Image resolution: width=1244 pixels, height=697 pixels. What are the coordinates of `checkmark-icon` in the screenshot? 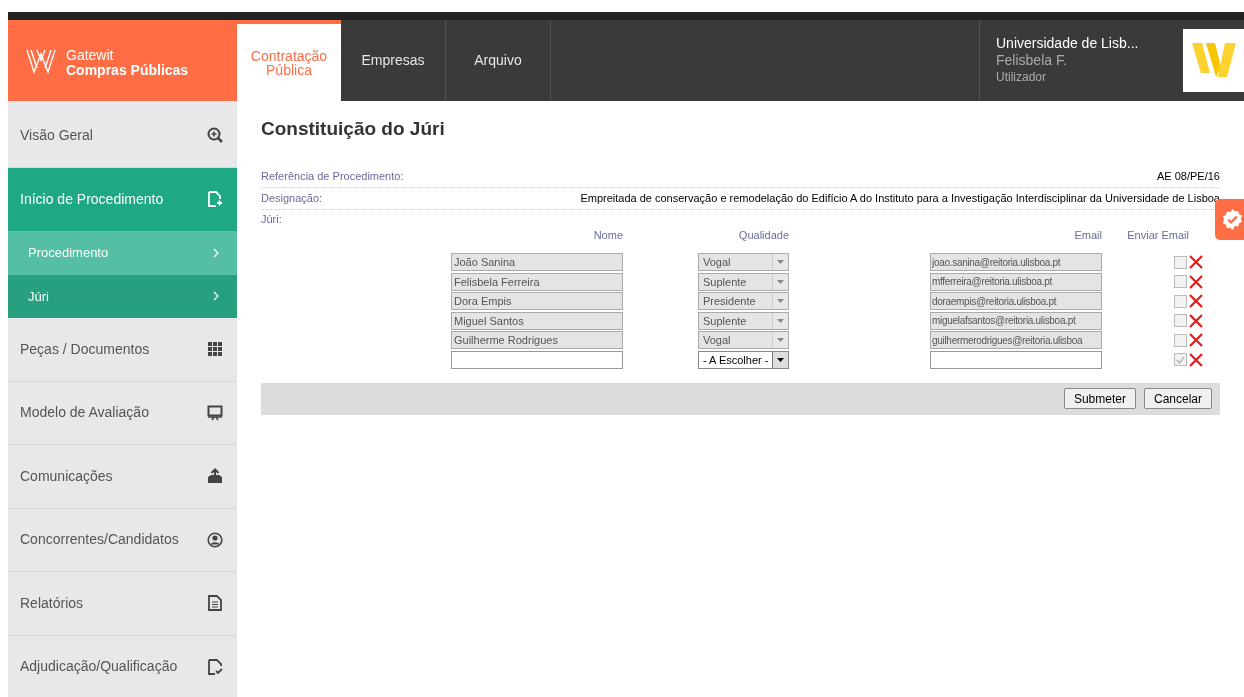 It's located at (1180, 359).